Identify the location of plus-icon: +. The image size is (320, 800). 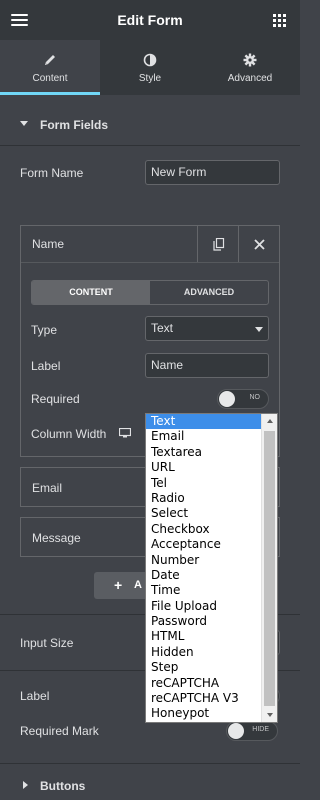
(118, 585).